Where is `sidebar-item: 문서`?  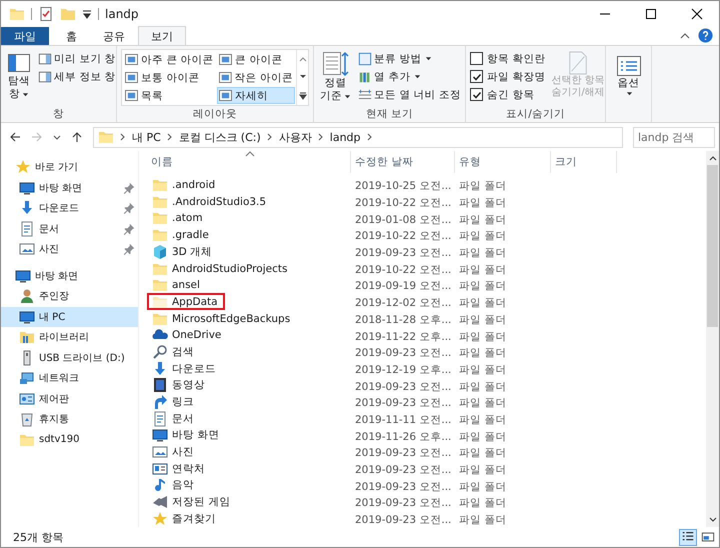
sidebar-item: 문서 is located at coordinates (69, 228).